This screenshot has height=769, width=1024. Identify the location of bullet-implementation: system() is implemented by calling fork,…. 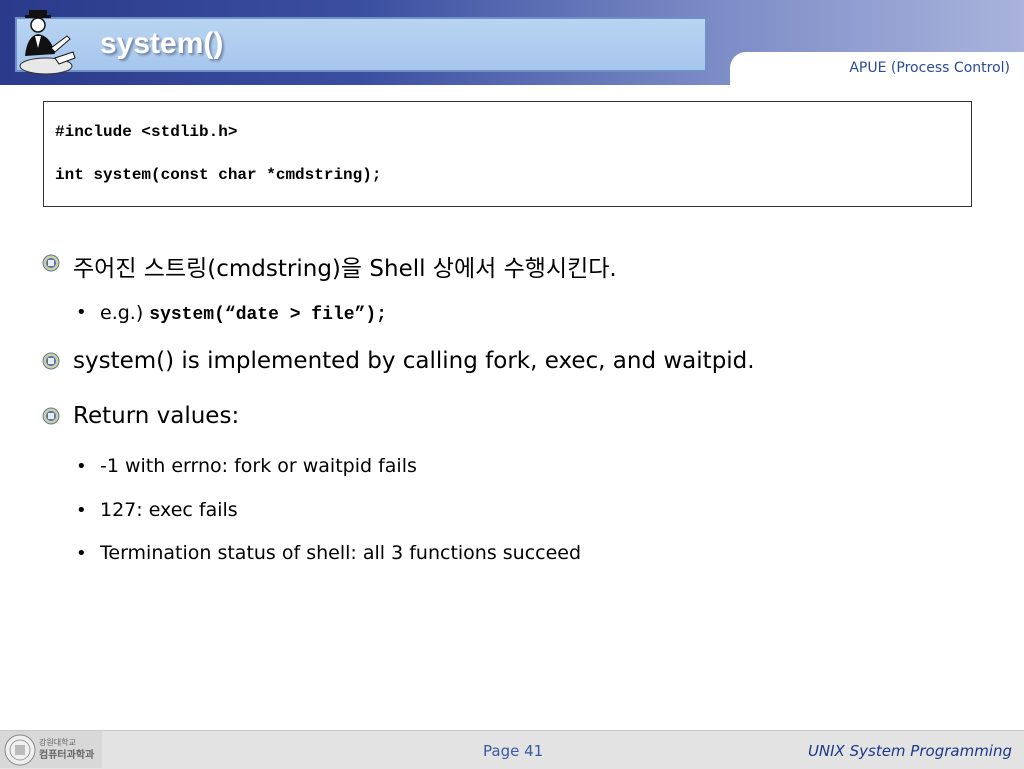
(414, 361).